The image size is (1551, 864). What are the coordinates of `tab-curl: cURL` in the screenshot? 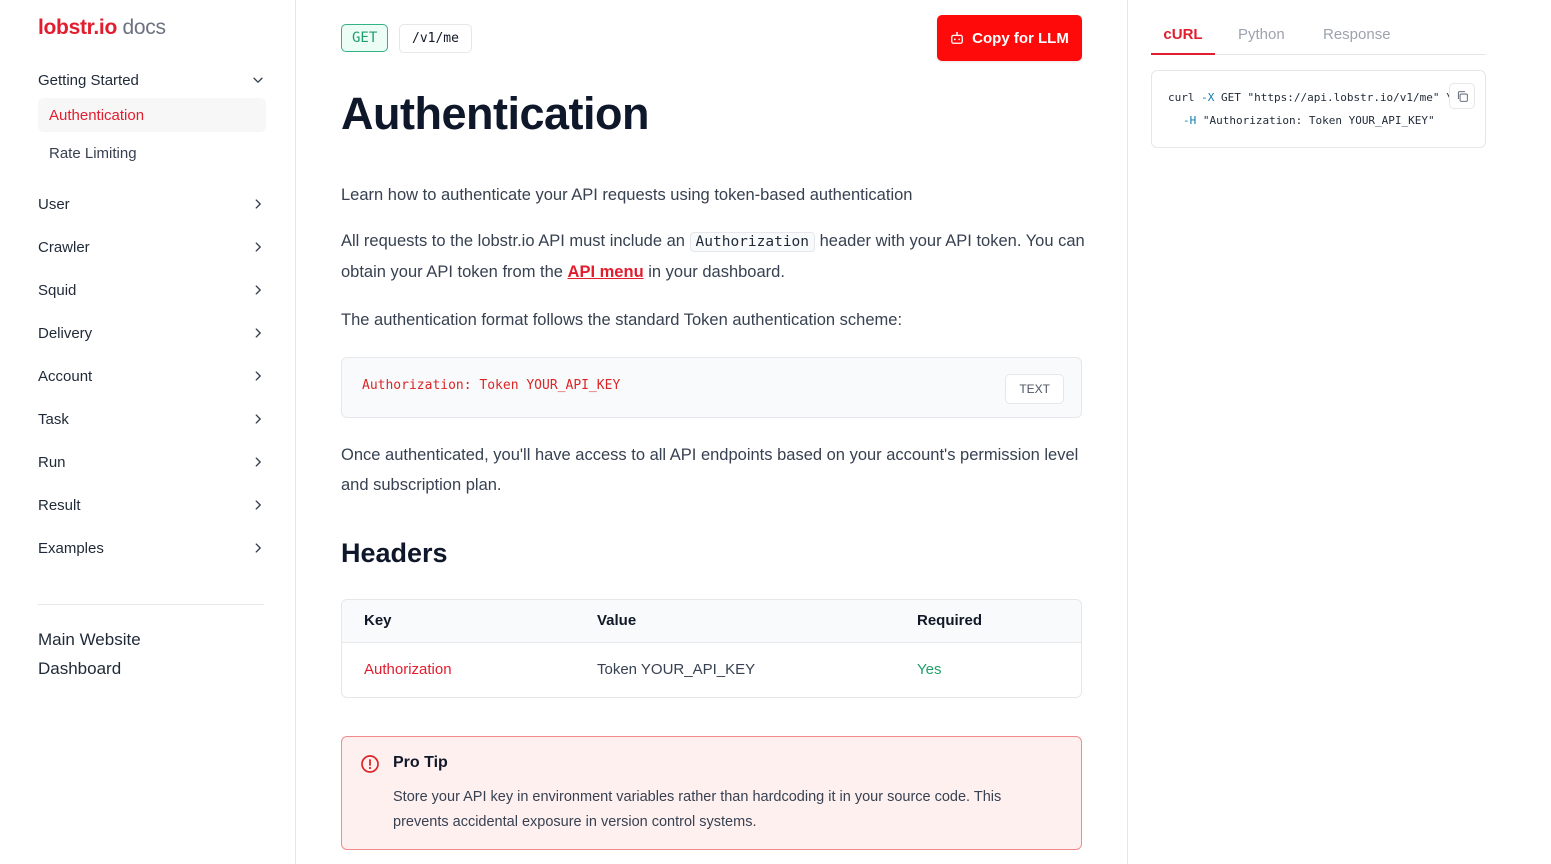 It's located at (1183, 36).